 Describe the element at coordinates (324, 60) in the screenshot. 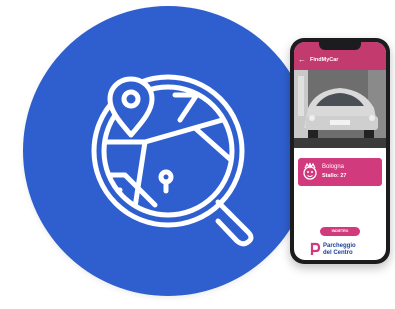

I see `app-title: FindMyCar` at that location.